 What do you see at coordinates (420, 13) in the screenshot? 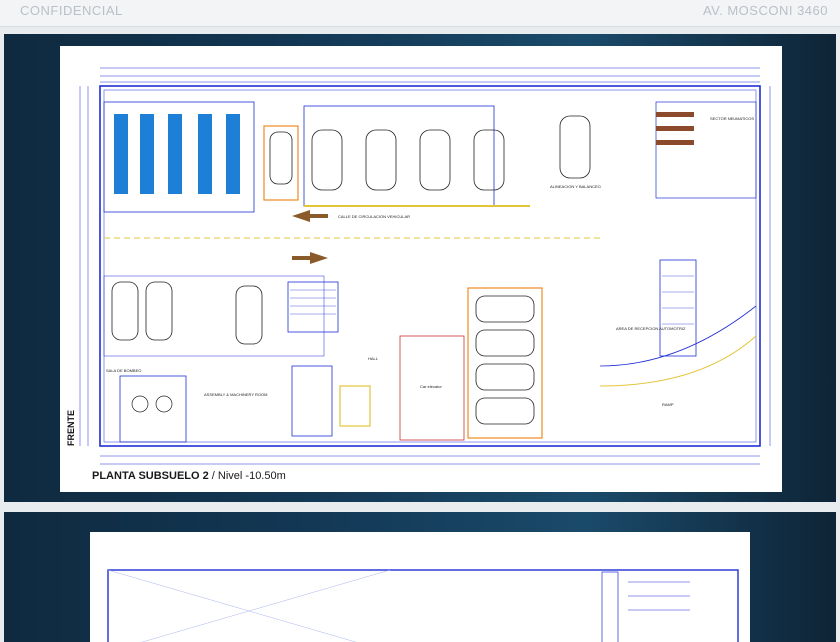
I see `top-bar: CONFIDENCIAL AV. MOSCONI 3460` at bounding box center [420, 13].